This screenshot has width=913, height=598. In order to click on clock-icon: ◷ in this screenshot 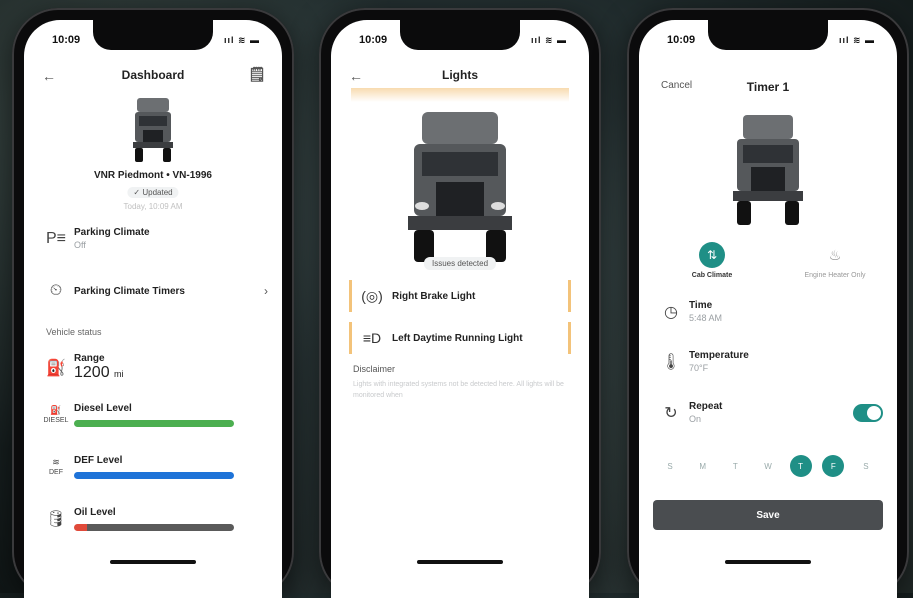, I will do `click(671, 312)`.